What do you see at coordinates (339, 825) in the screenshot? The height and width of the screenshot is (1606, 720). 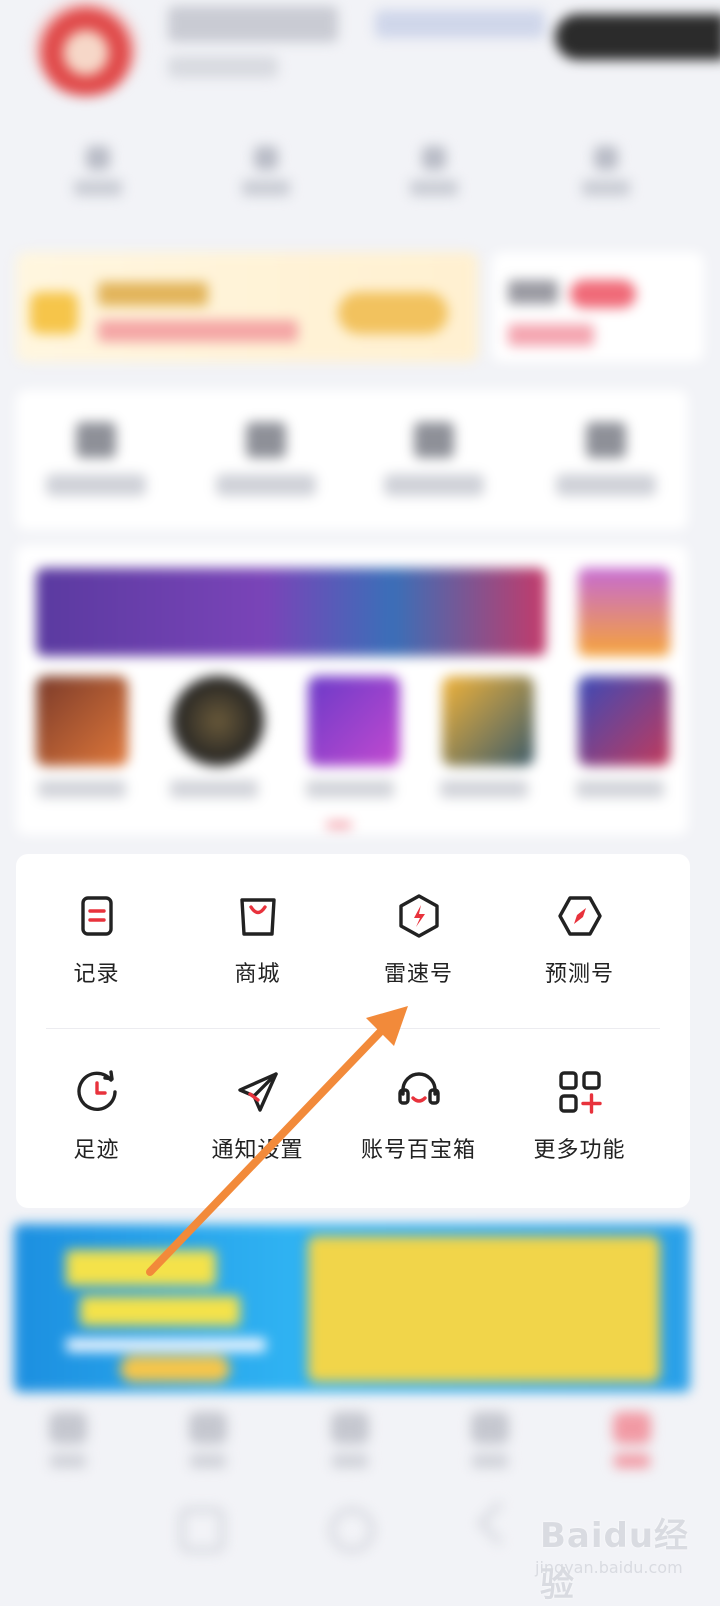 I see `carousel-indicator` at bounding box center [339, 825].